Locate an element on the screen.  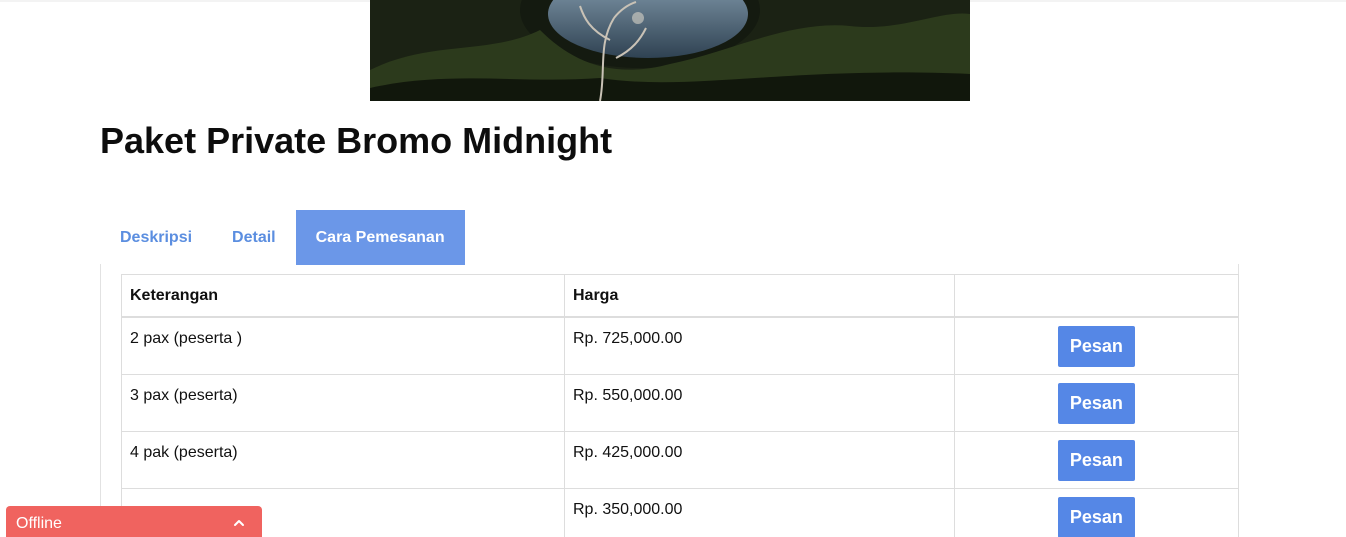
table-row: 2 pax (peserta ) Rp. 725,000.00 Pesan is located at coordinates (680, 345).